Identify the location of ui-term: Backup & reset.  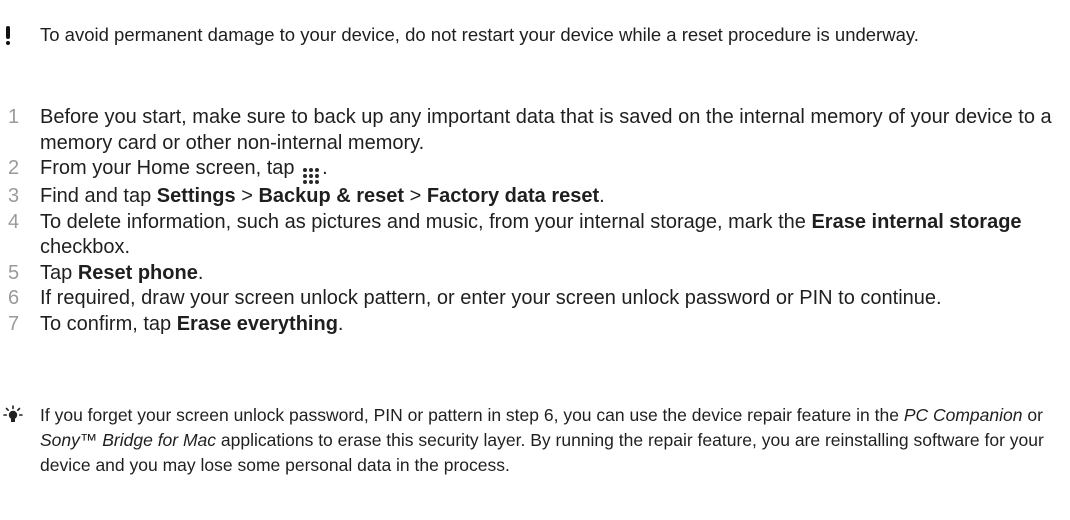
(331, 196).